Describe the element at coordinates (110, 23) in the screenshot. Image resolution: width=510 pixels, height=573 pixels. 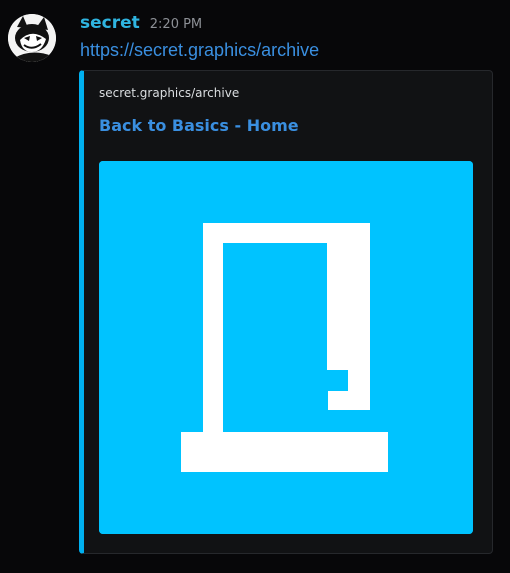
I see `author-name: secret` at that location.